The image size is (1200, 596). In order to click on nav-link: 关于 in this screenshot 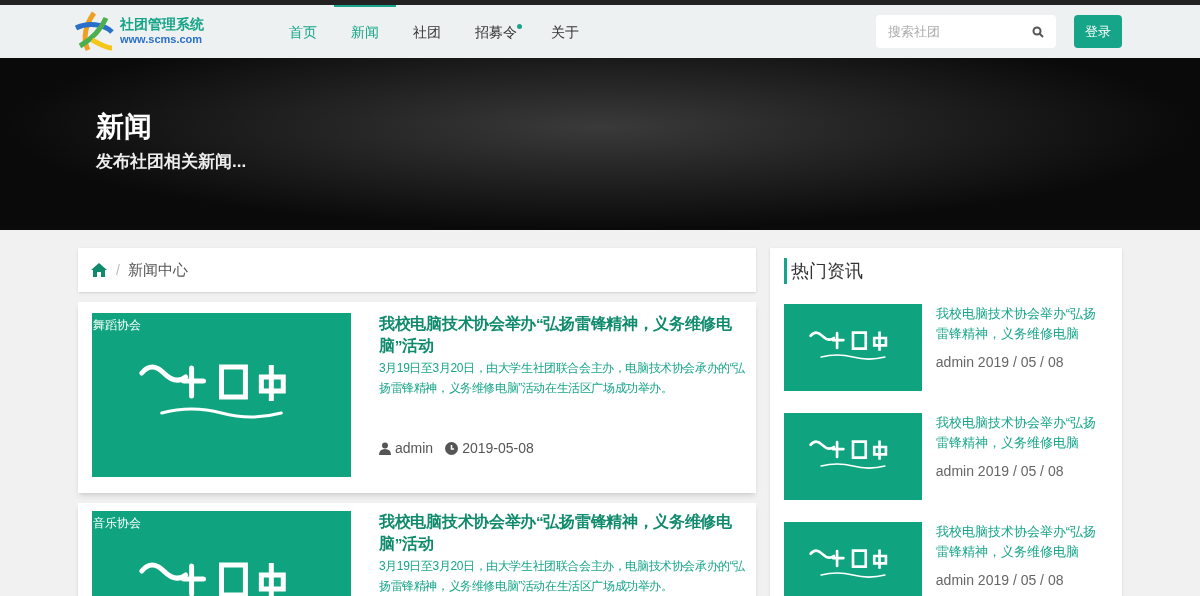, I will do `click(565, 31)`.